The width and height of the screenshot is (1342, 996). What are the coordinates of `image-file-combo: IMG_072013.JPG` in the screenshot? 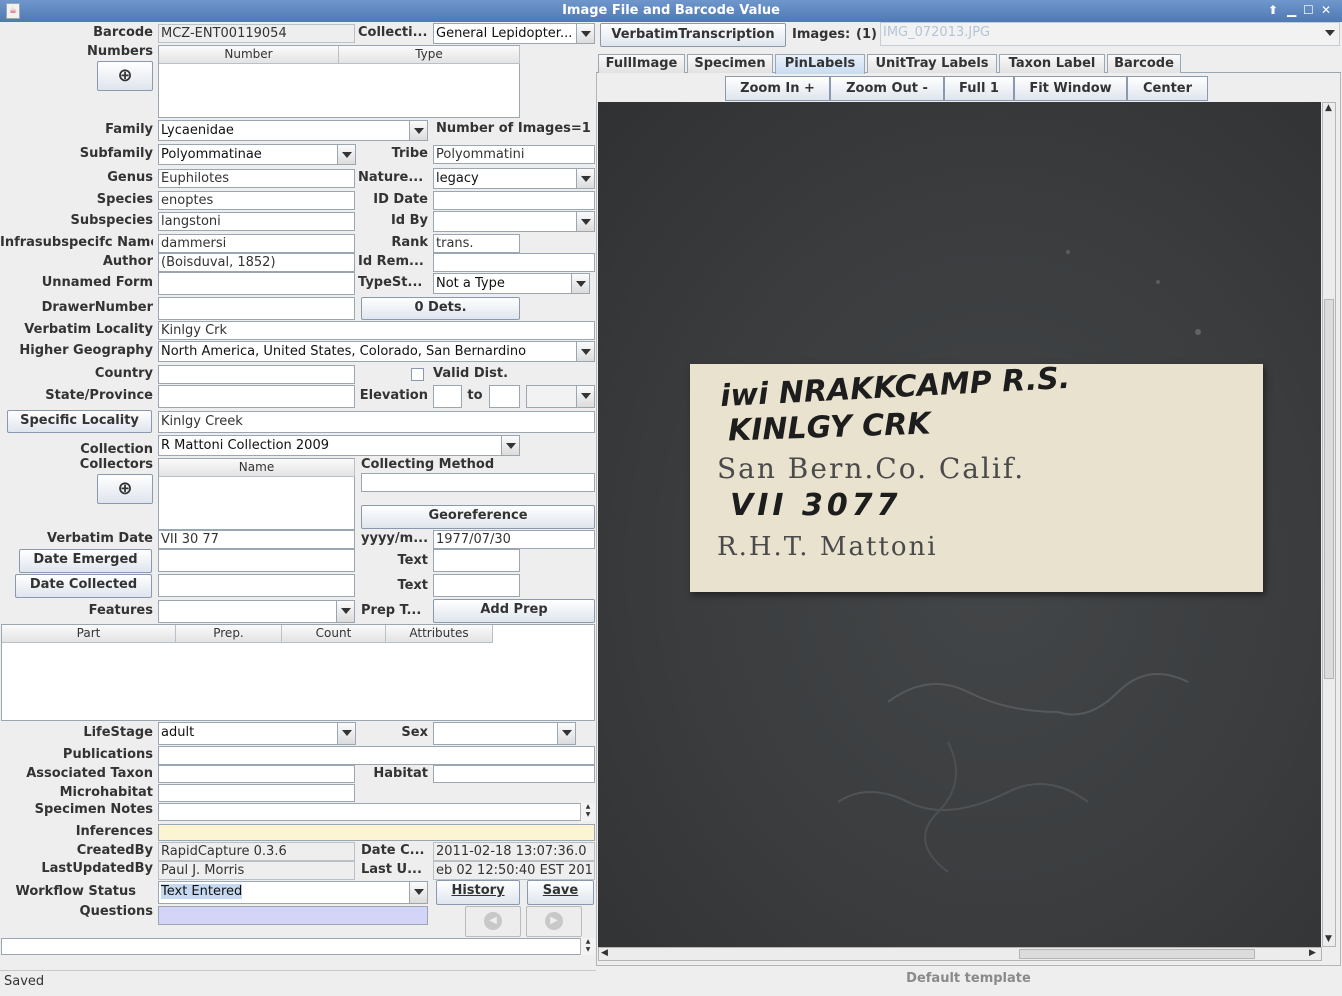 It's located at (1110, 34).